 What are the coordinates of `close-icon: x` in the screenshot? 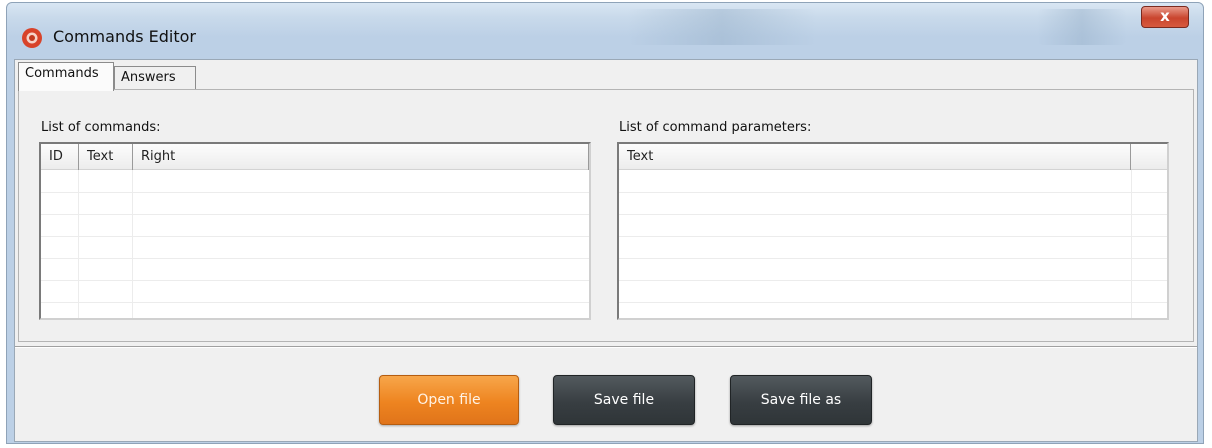 It's located at (1165, 16).